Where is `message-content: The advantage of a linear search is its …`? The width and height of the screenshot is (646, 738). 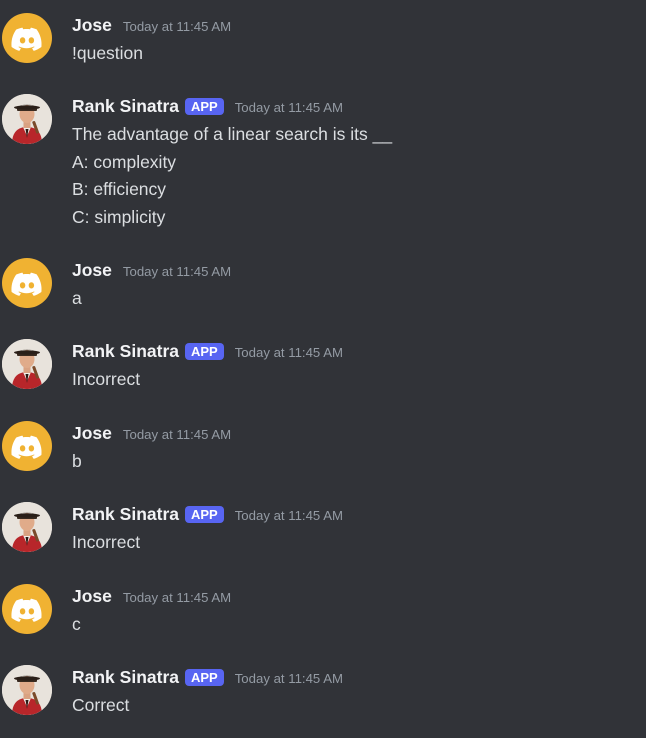
message-content: The advantage of a linear search is its … is located at coordinates (232, 176).